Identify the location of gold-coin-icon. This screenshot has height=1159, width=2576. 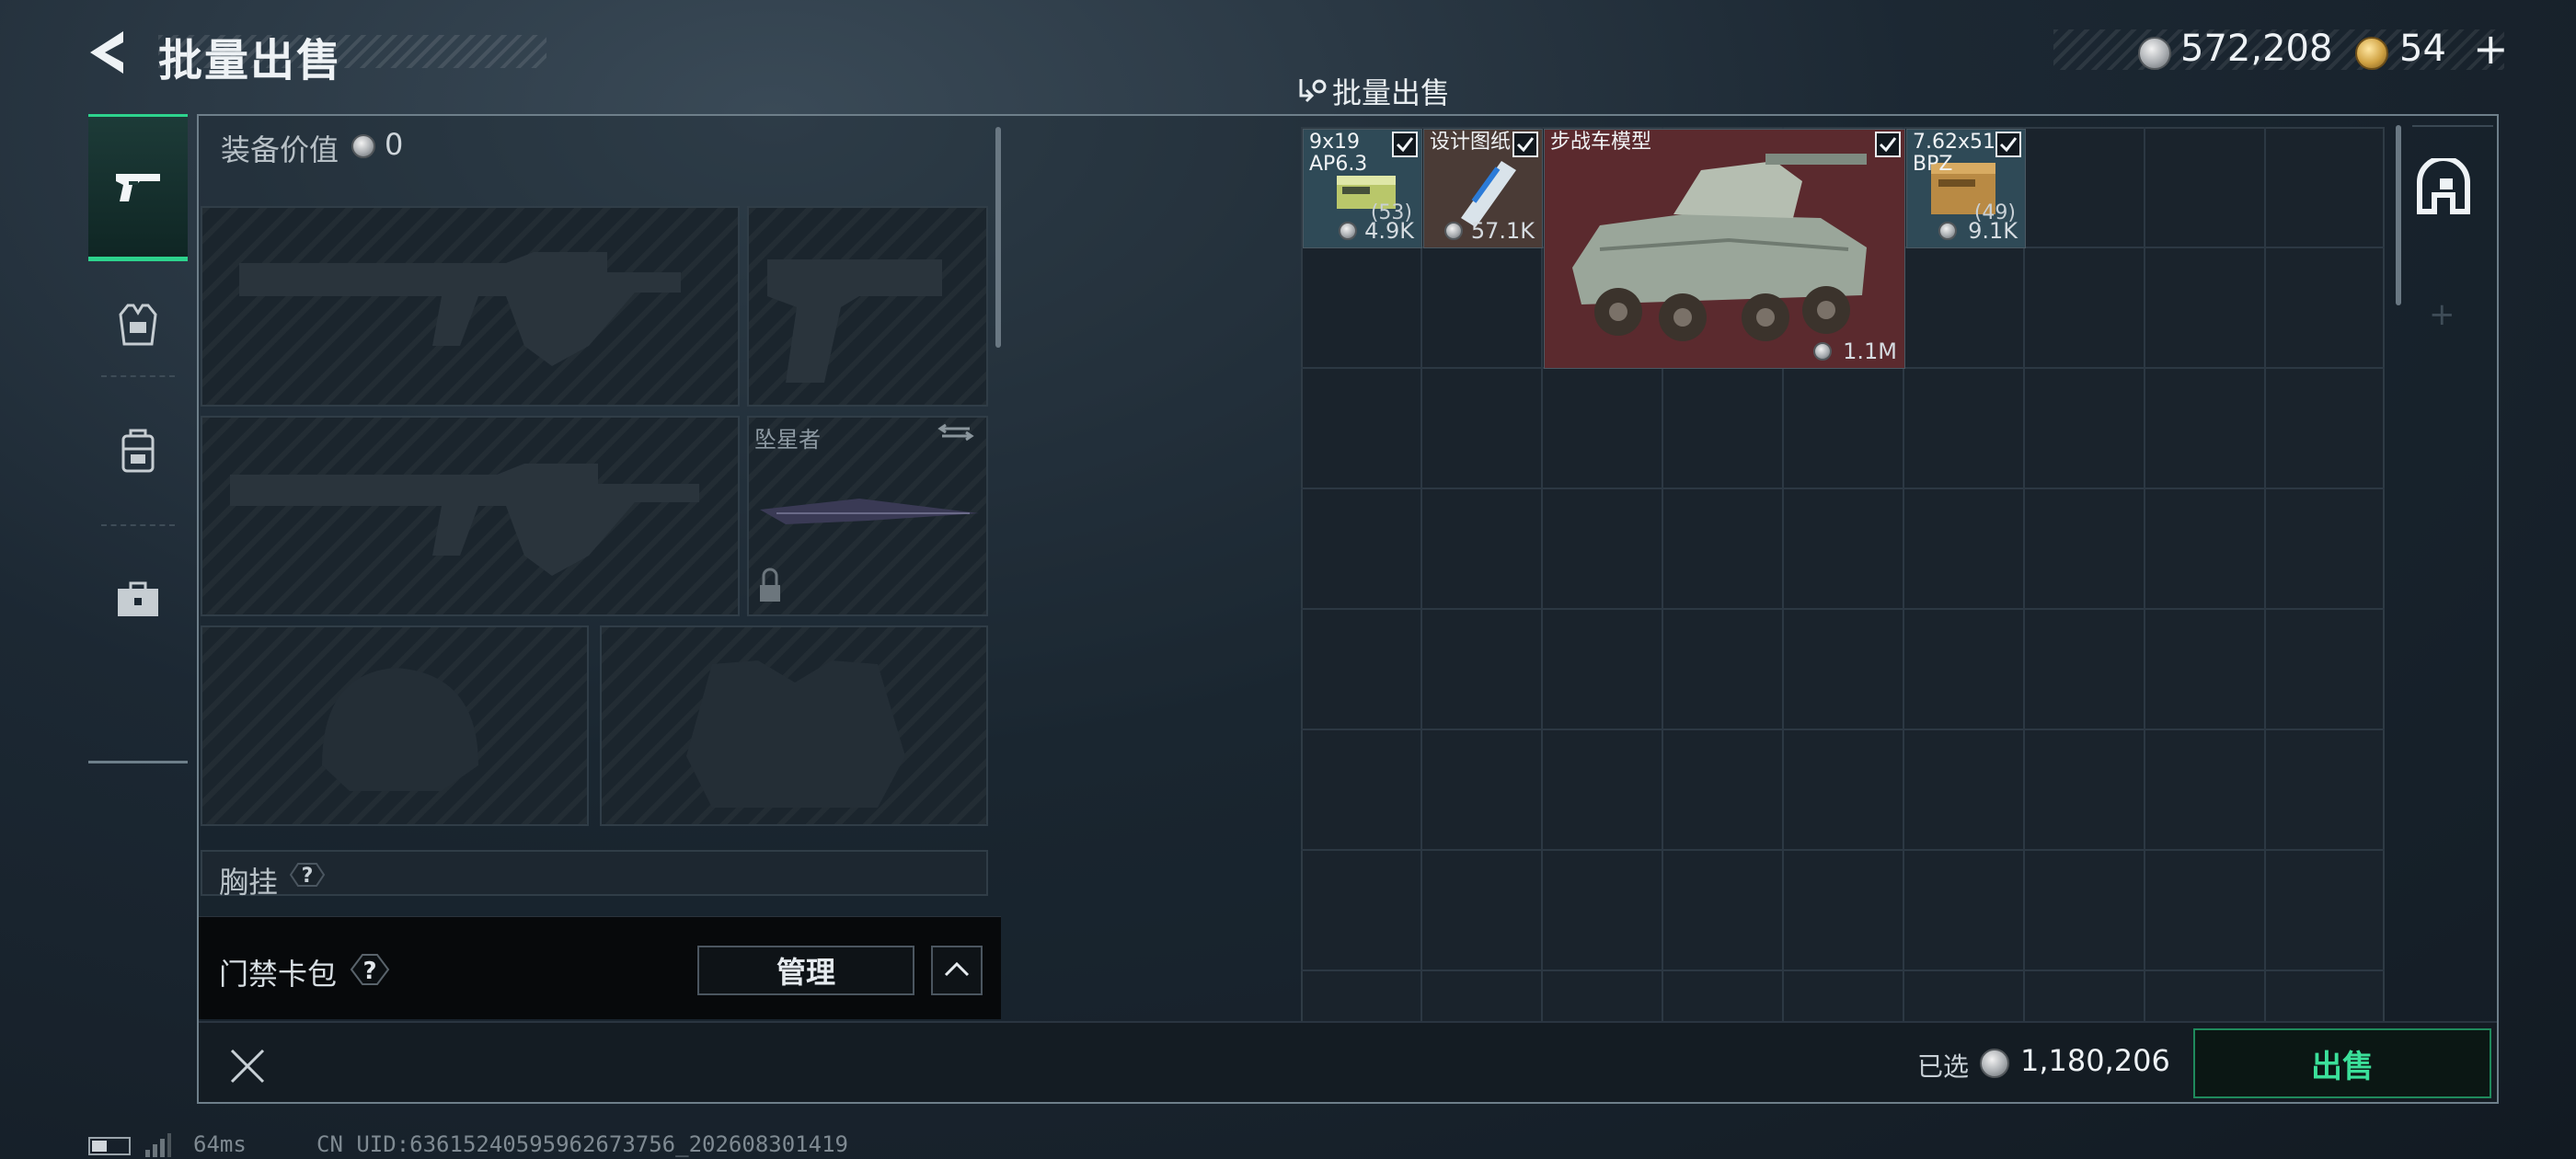
(2371, 53).